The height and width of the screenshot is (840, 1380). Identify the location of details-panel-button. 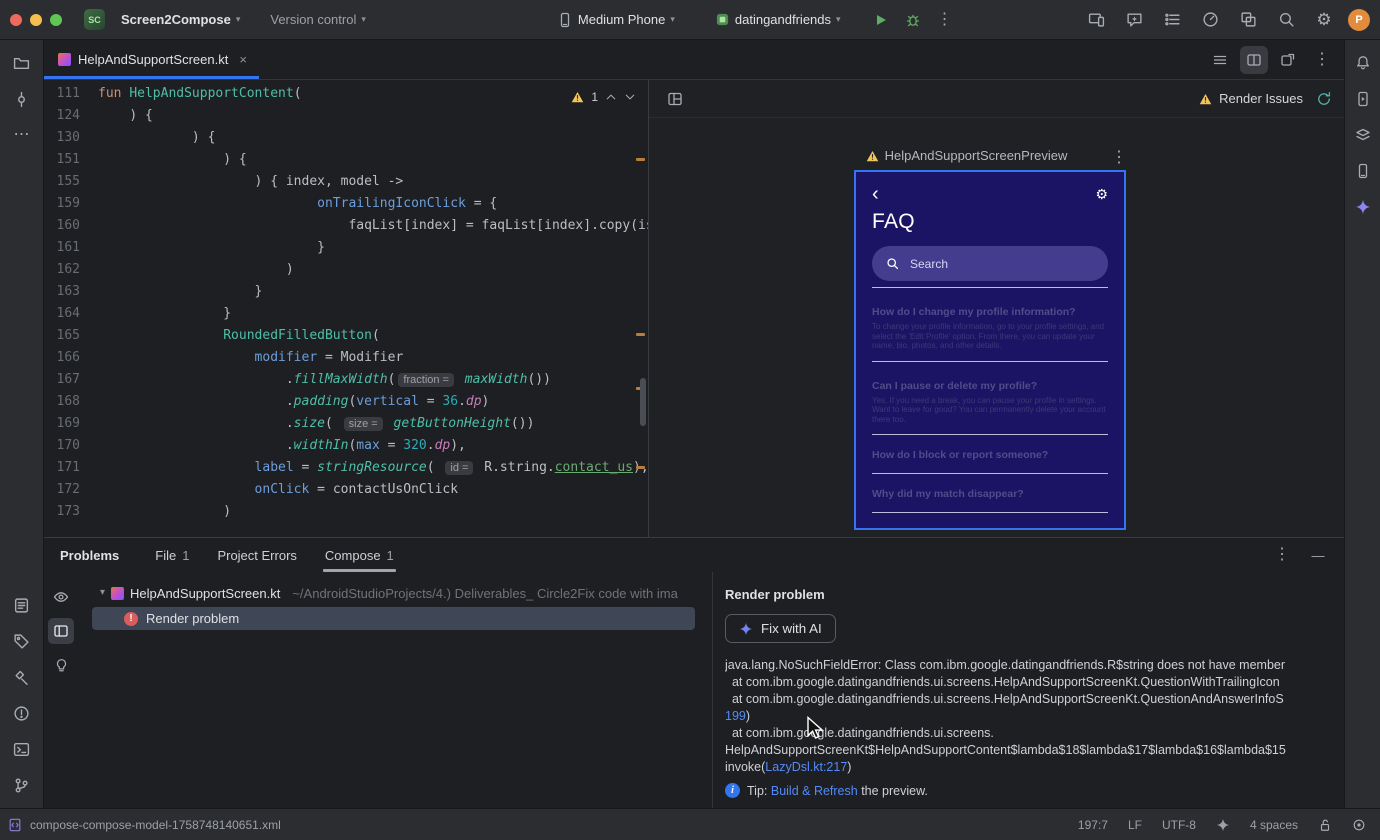
(61, 631).